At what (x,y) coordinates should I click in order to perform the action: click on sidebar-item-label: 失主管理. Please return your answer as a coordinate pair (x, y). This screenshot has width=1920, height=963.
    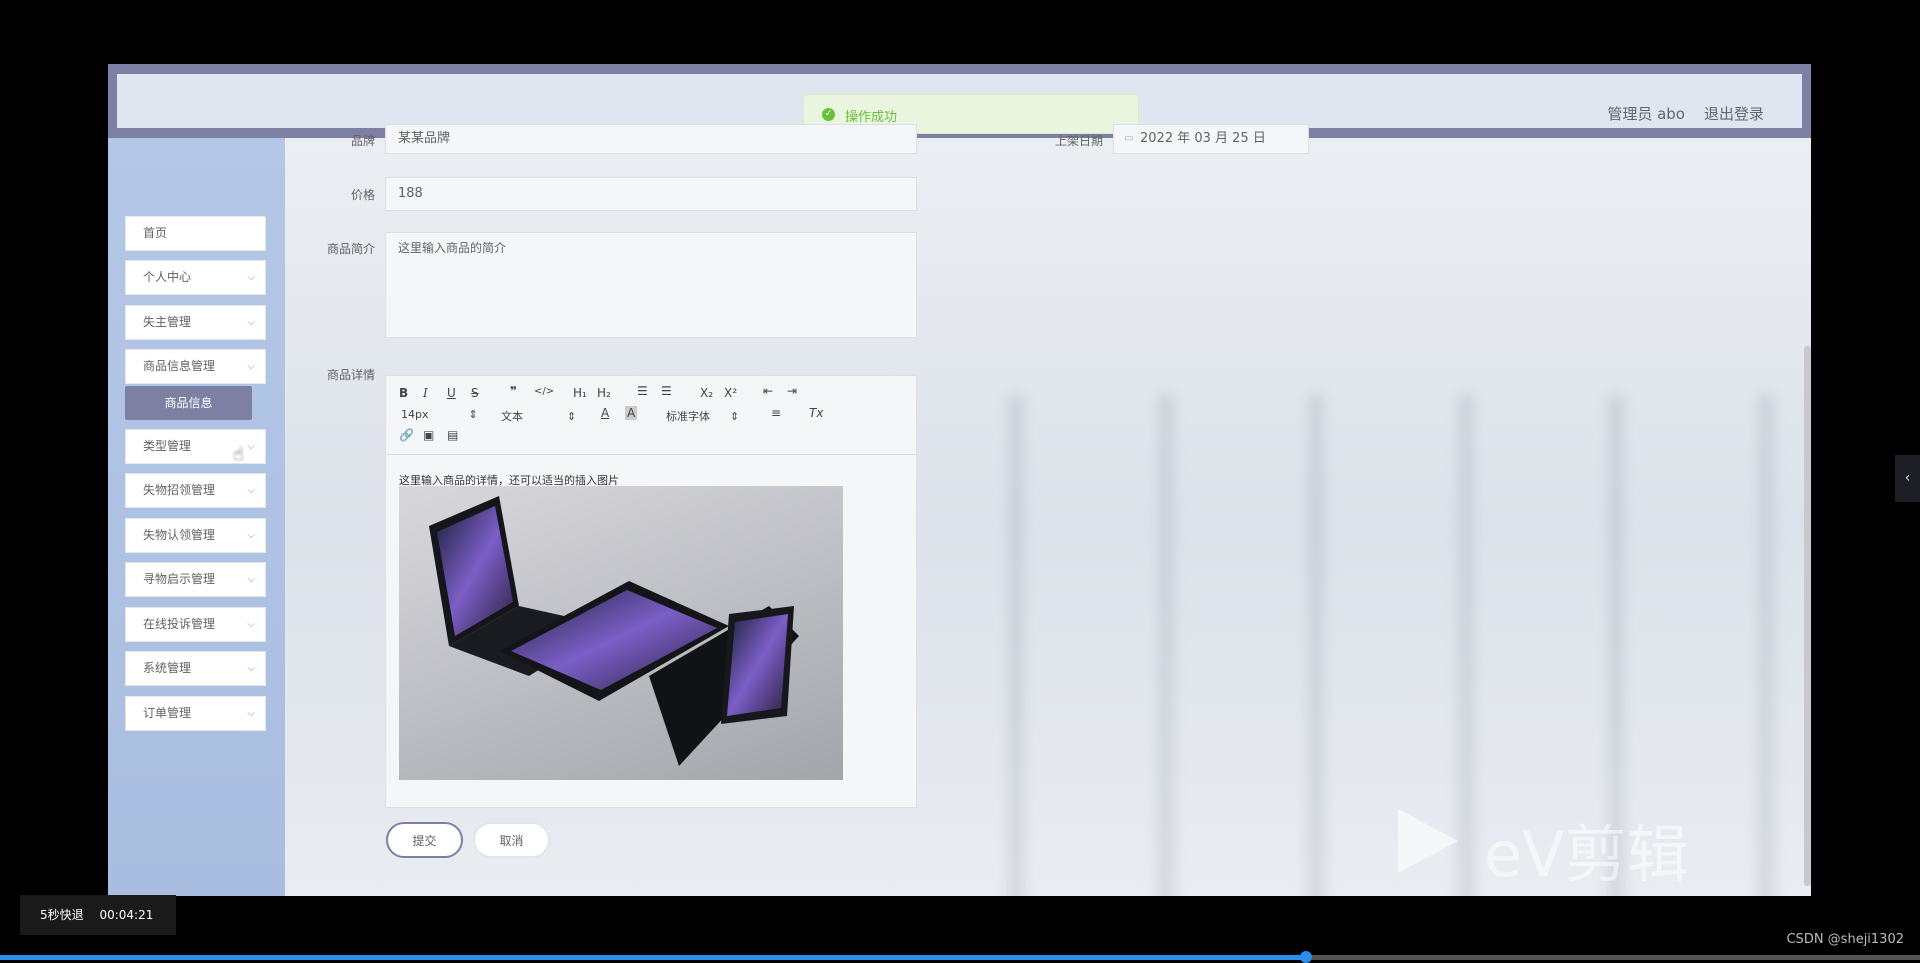
    Looking at the image, I should click on (167, 322).